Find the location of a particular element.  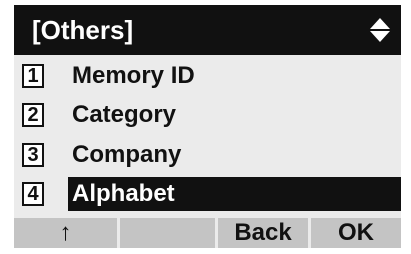

up-down-arrow-icon is located at coordinates (380, 30).